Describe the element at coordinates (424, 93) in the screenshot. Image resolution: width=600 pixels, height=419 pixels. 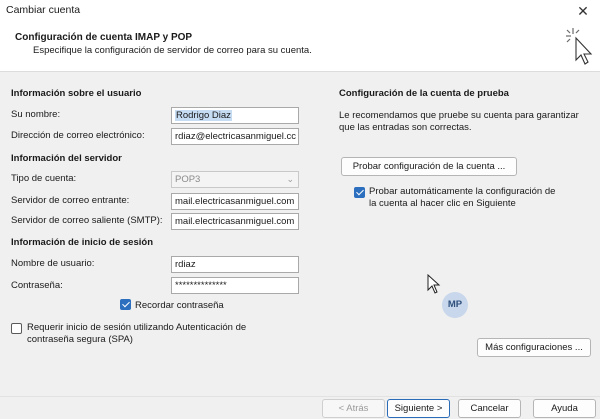
I see `test-settings-heading: Configuración de la cuenta de prueba` at that location.